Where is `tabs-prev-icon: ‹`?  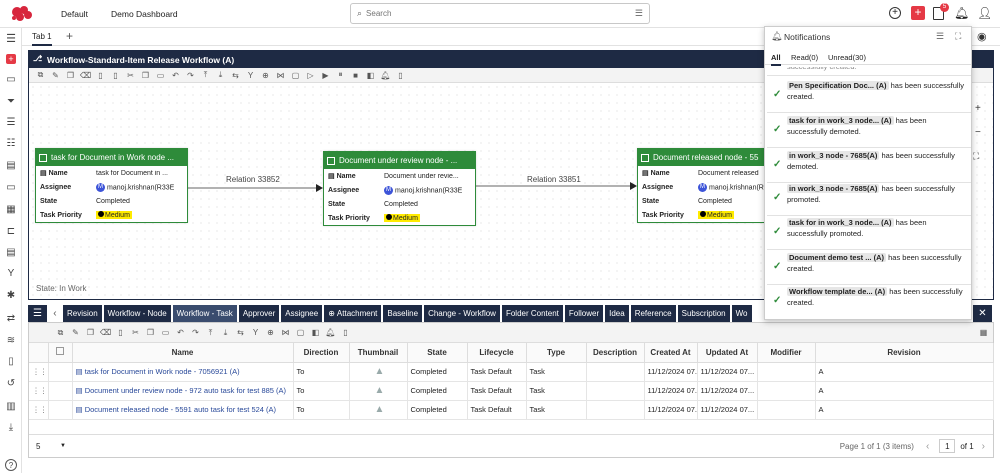 tabs-prev-icon: ‹ is located at coordinates (55, 313).